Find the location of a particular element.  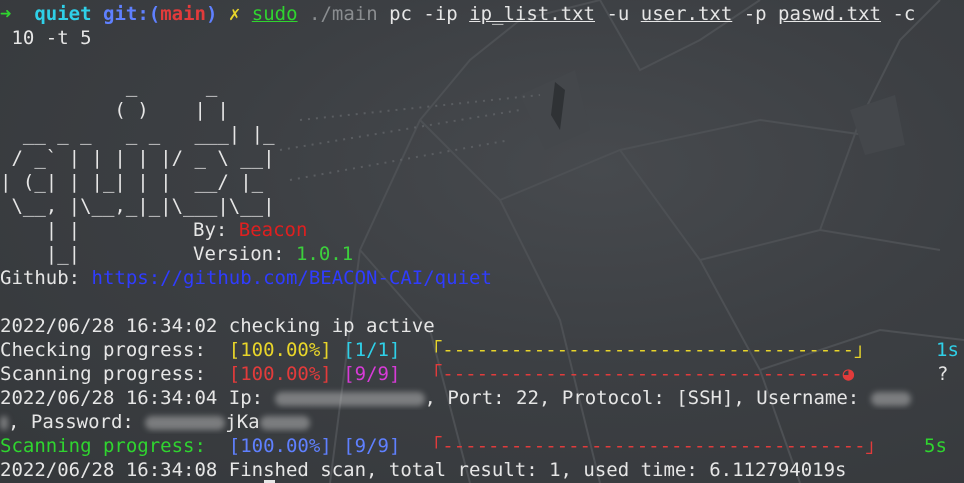

scanning-progress-count: [9/9] is located at coordinates (372, 374).